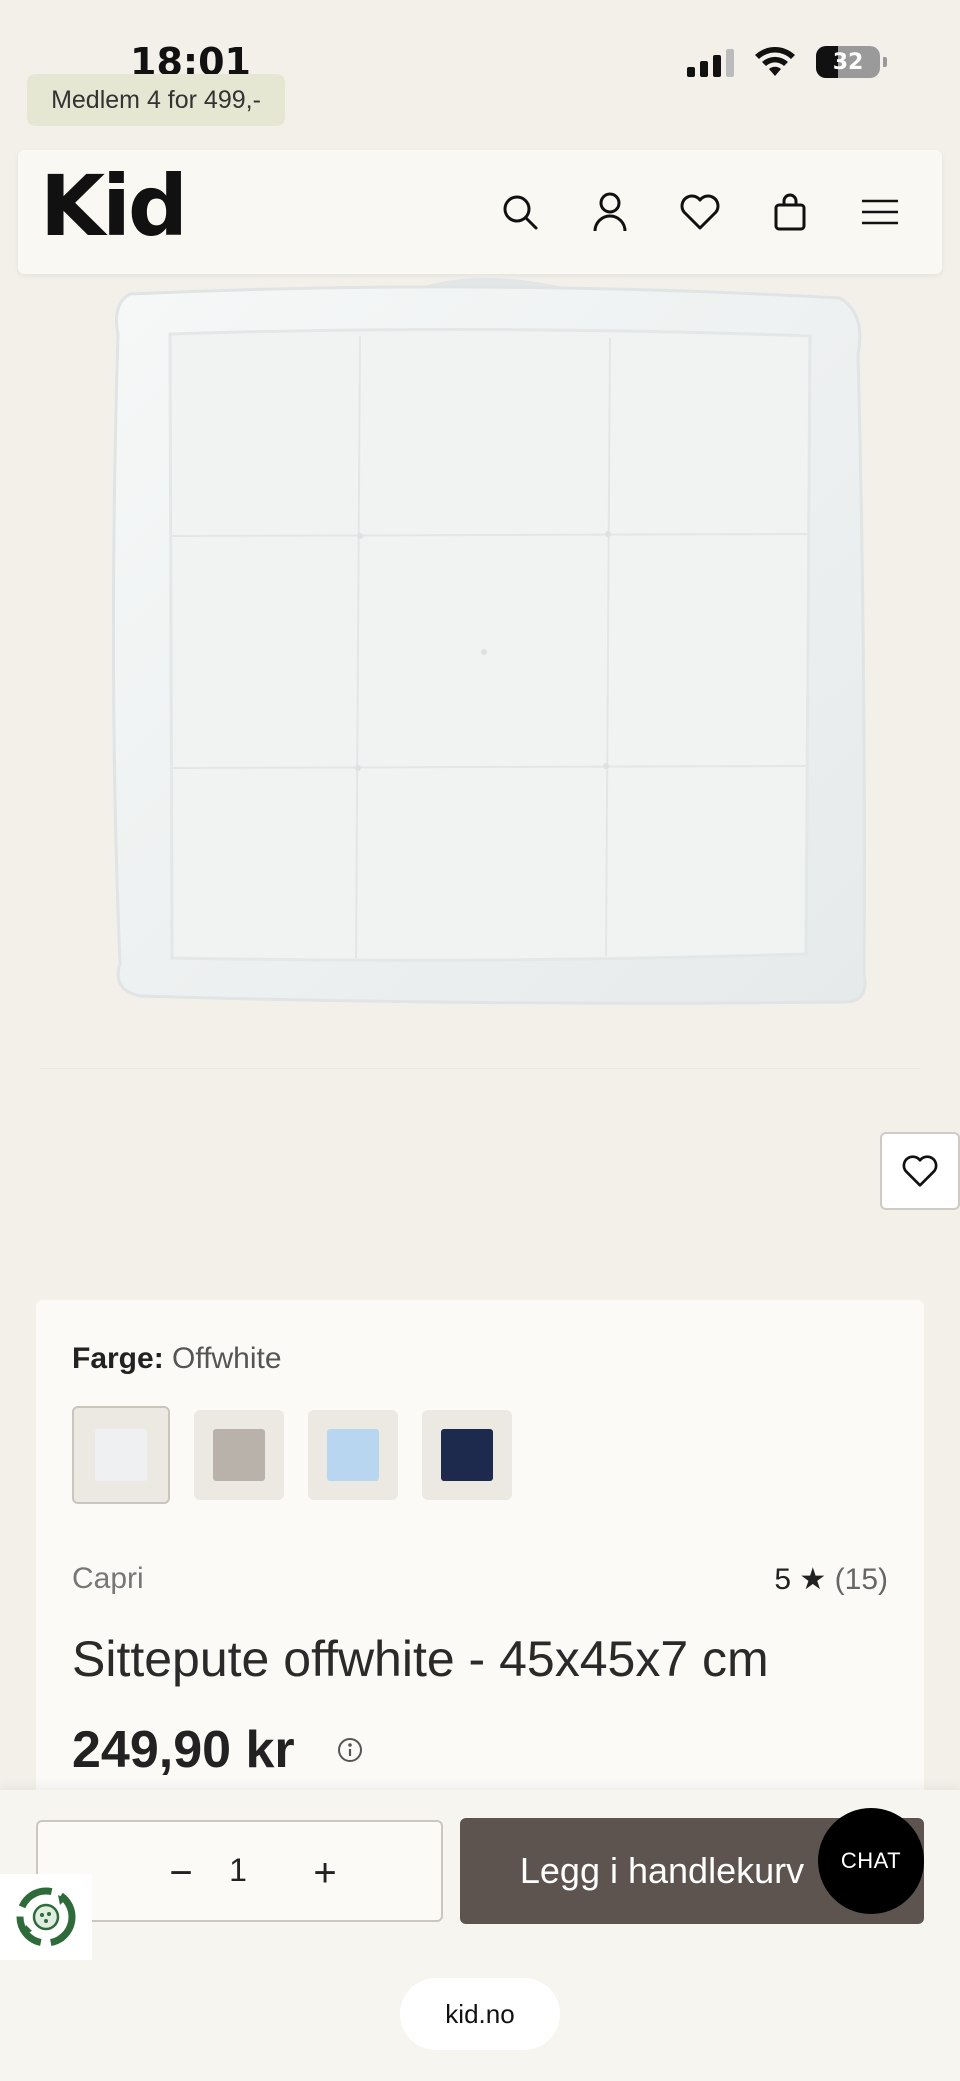  I want to click on swatch-beige, so click(239, 1455).